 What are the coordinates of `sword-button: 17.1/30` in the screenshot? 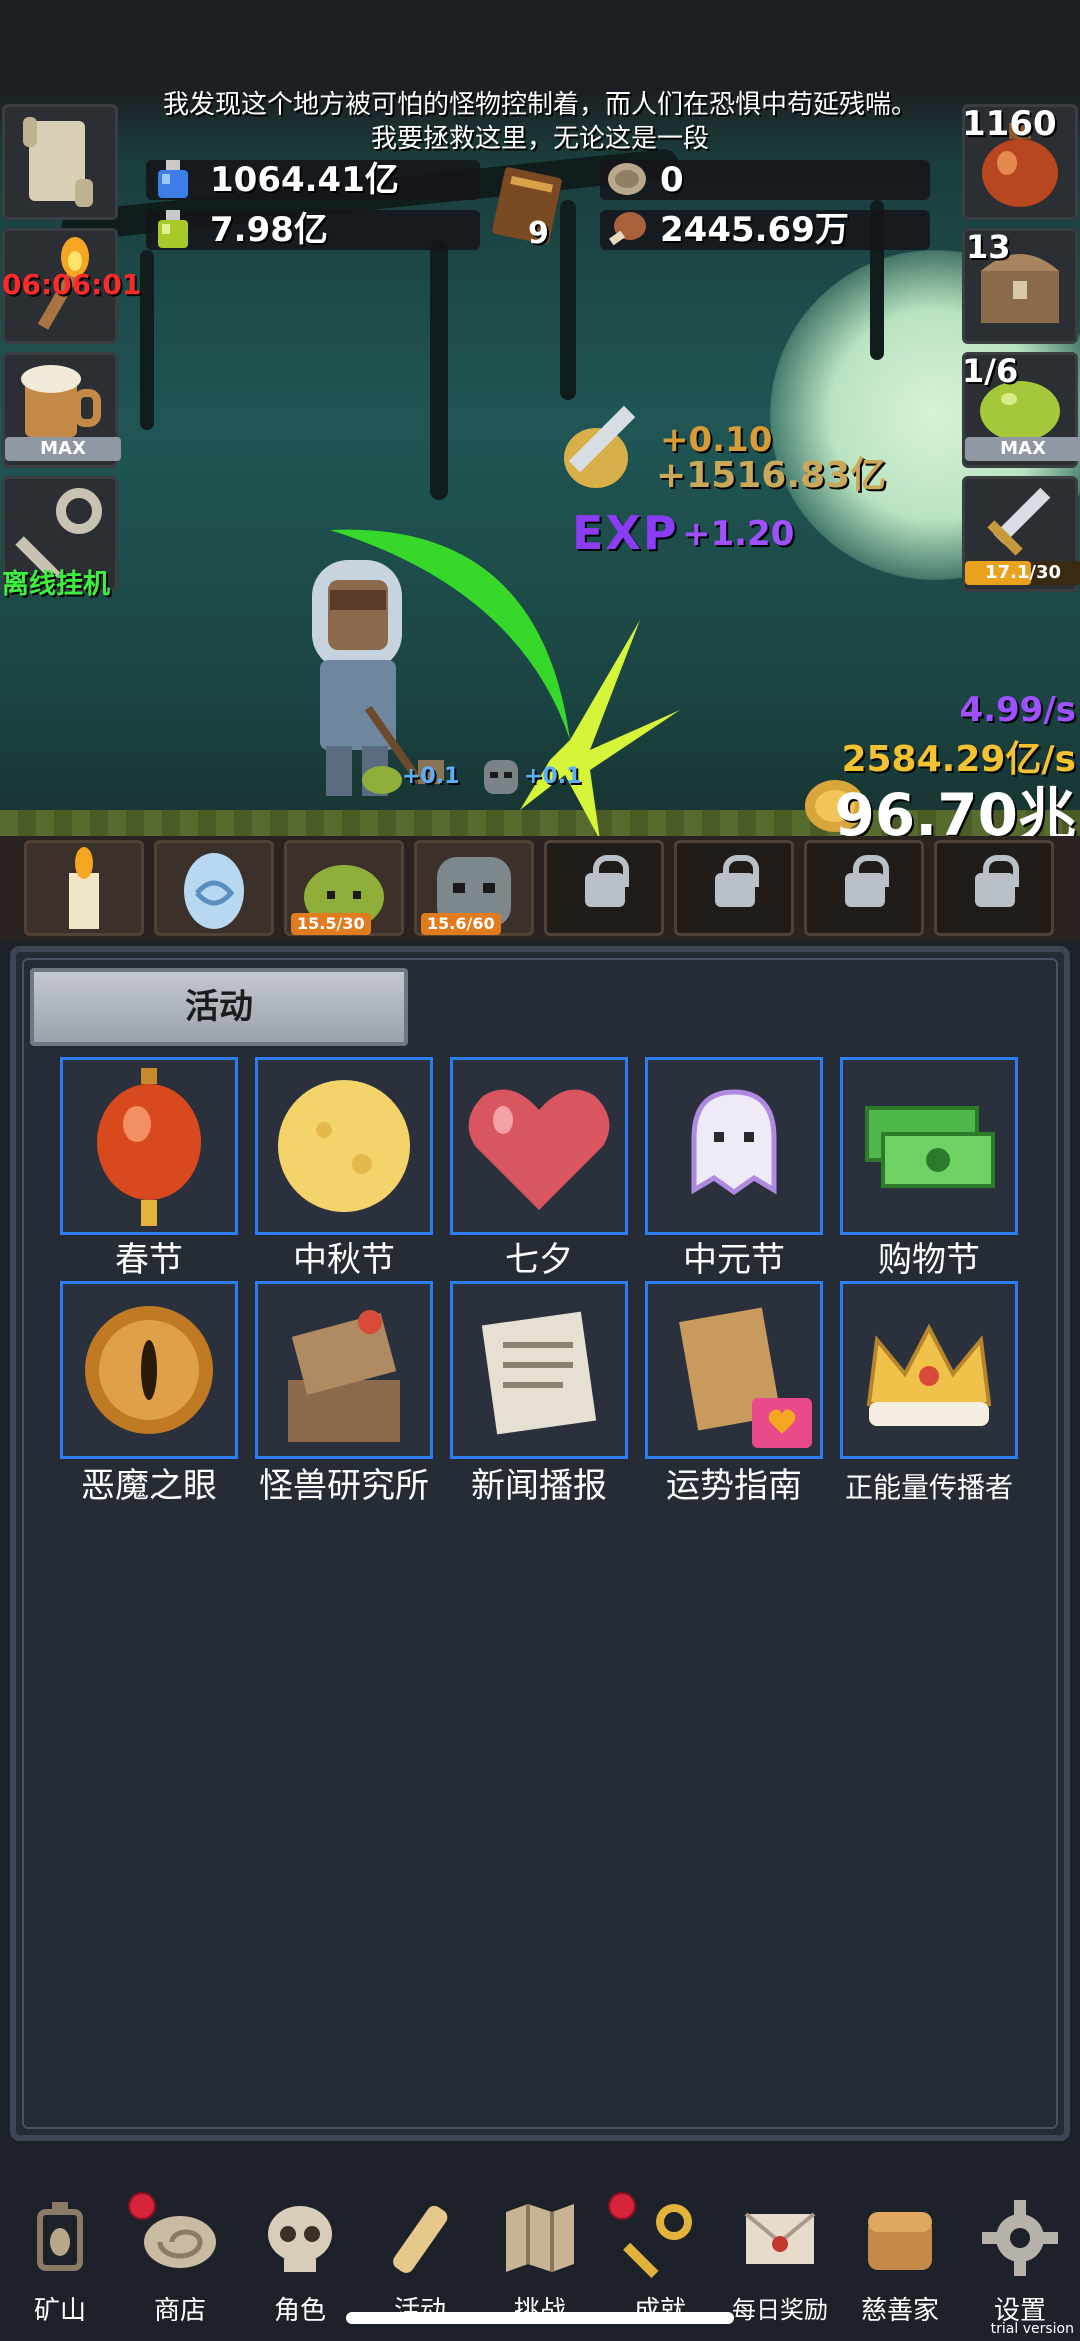 It's located at (1021, 534).